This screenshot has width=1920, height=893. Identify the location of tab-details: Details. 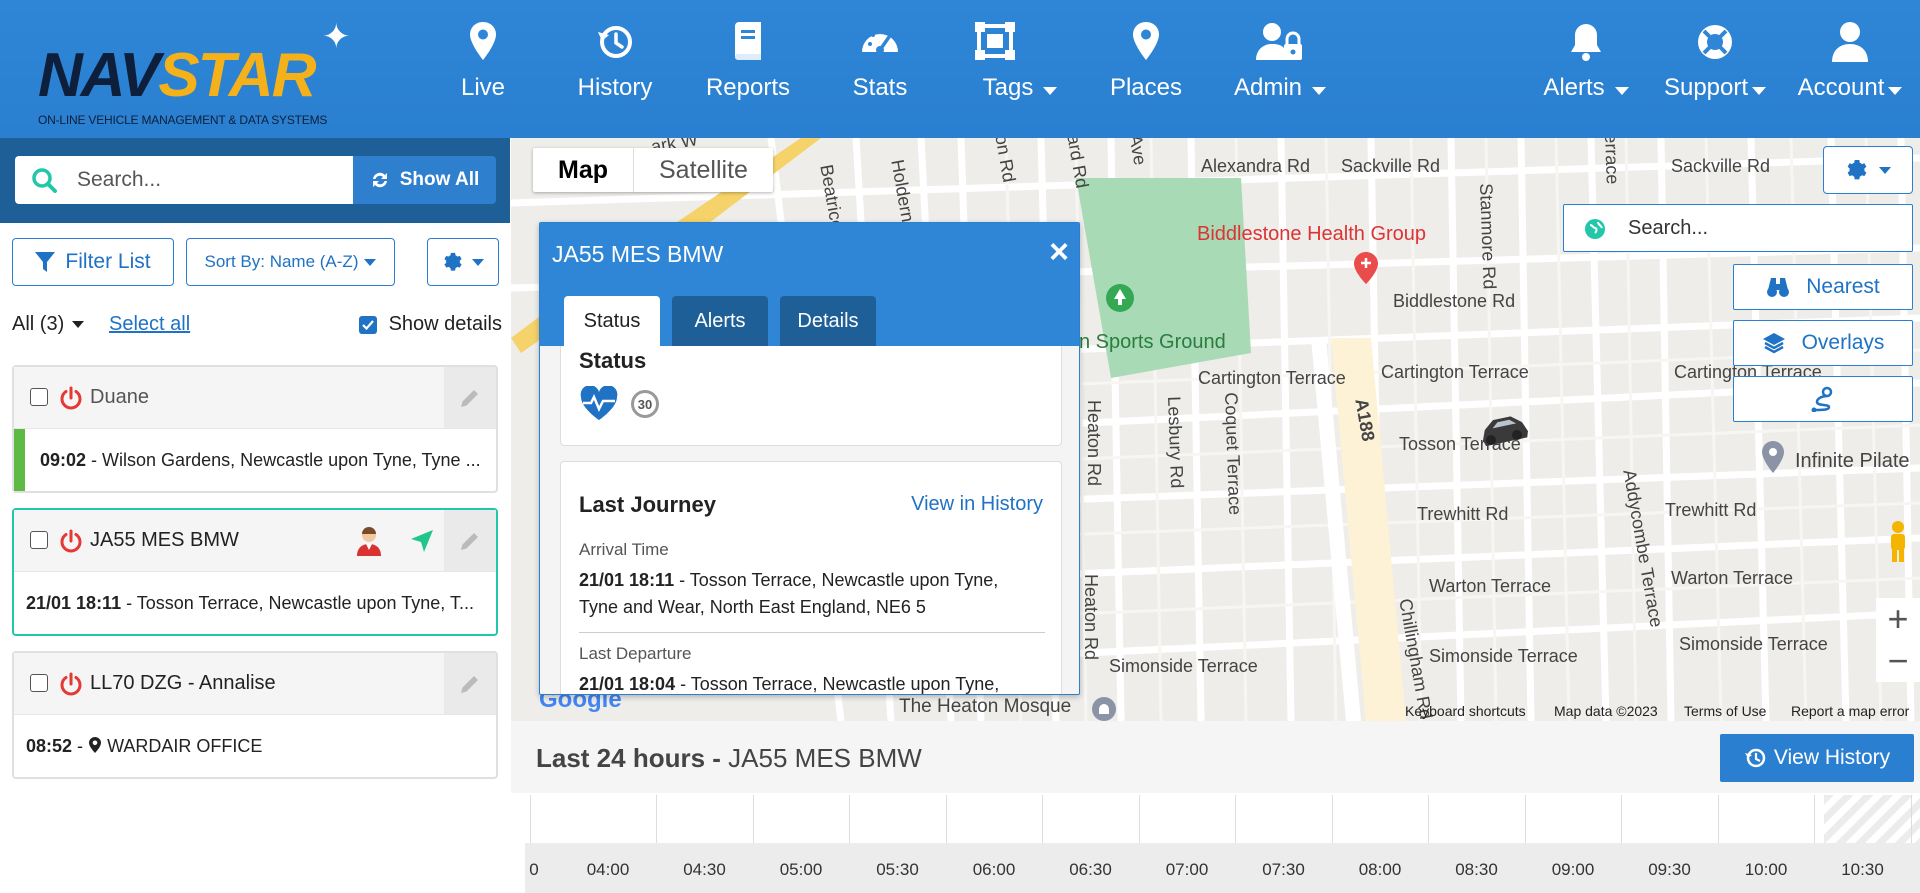
(828, 321).